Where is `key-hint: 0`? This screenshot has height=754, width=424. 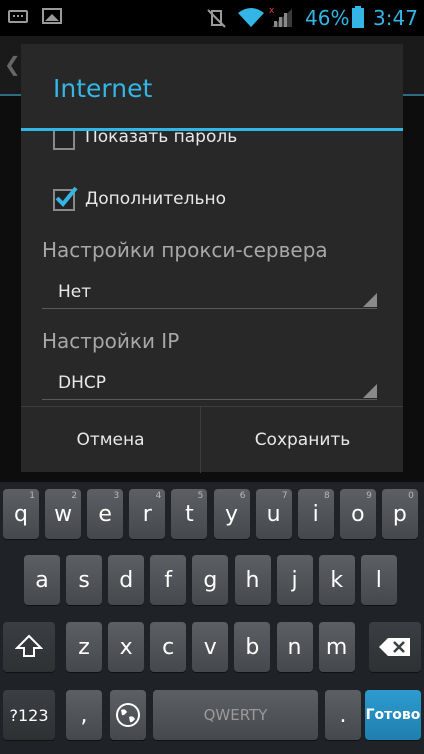
key-hint: 0 is located at coordinates (411, 496).